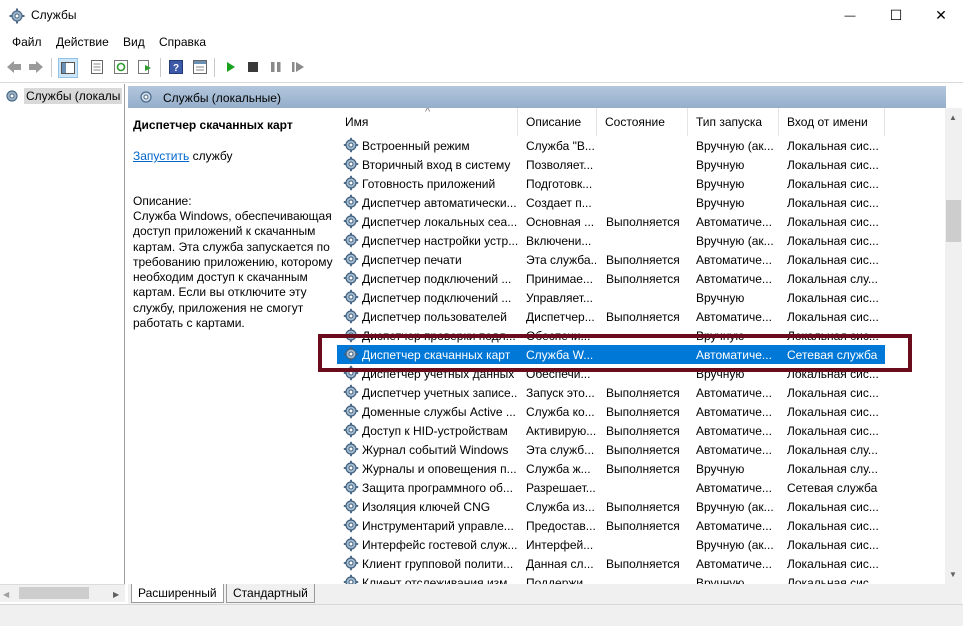  What do you see at coordinates (557, 122) in the screenshot?
I see `column-header-description: Описание` at bounding box center [557, 122].